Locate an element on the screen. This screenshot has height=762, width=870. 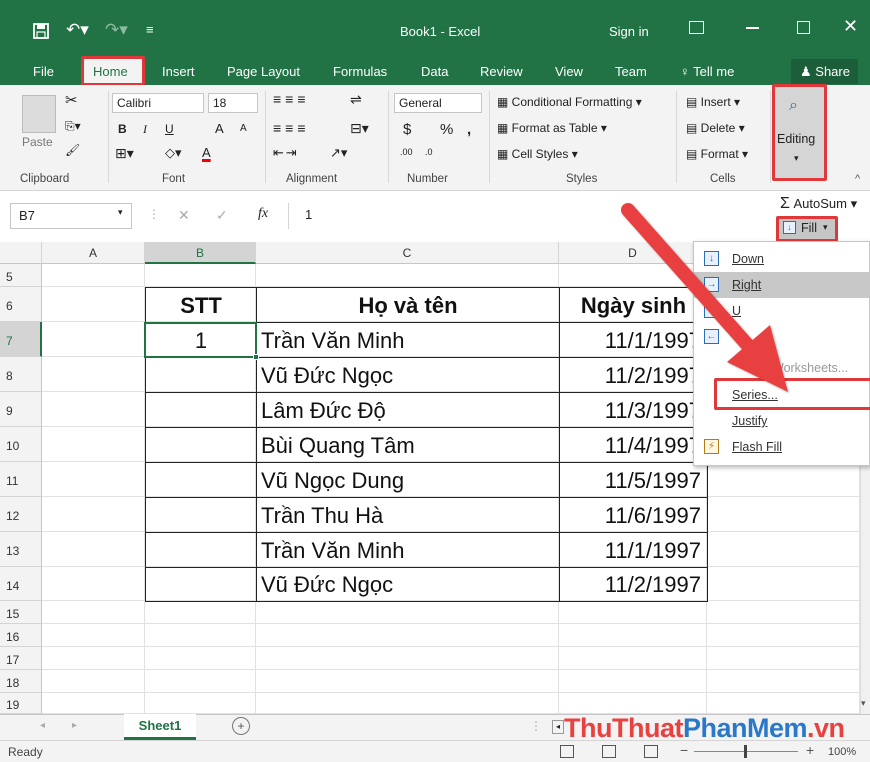
scroll-left-icon: ◂ is located at coordinates (558, 727).